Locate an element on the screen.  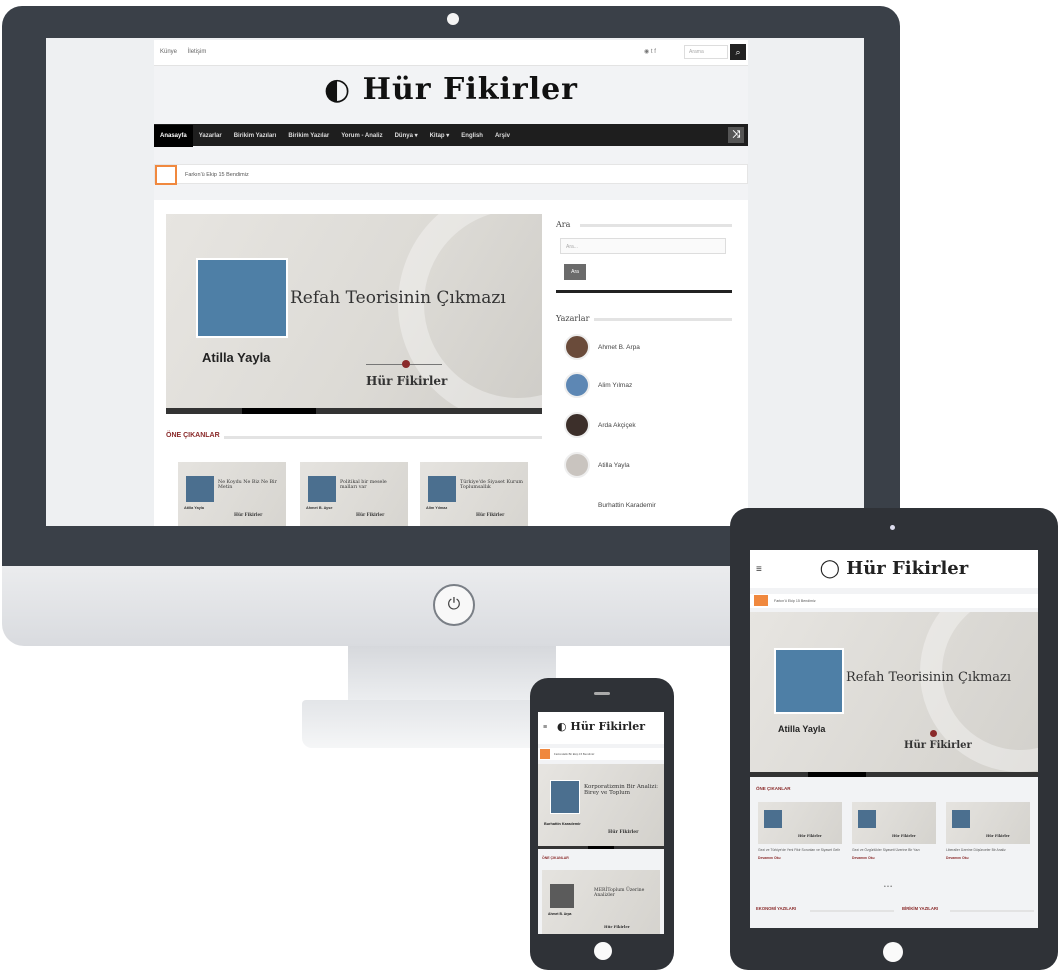
phone-logo-text: Hür Fikirler is located at coordinates (607, 726).